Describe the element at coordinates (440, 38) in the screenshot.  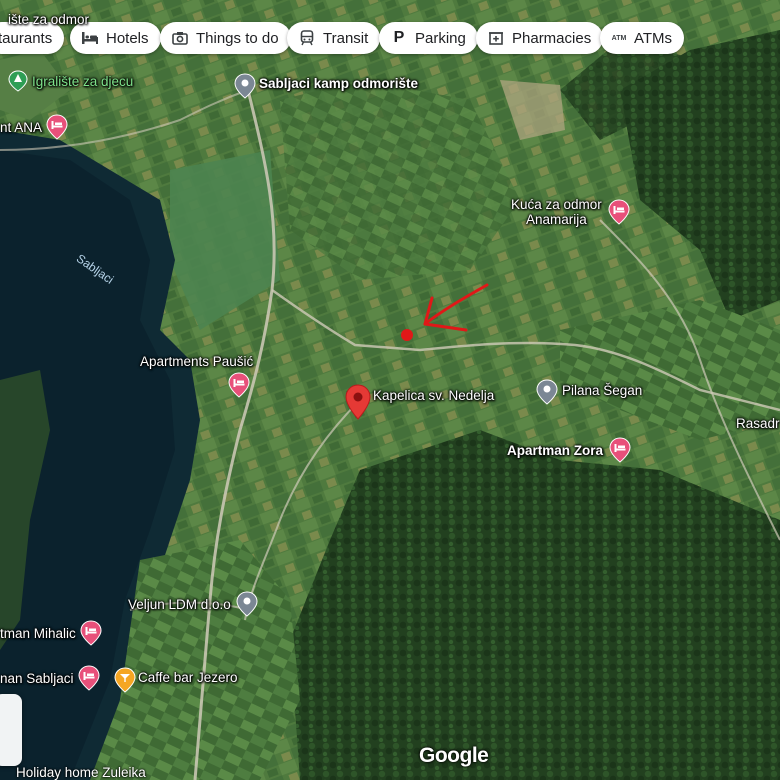
I see `filter-label: Parking` at that location.